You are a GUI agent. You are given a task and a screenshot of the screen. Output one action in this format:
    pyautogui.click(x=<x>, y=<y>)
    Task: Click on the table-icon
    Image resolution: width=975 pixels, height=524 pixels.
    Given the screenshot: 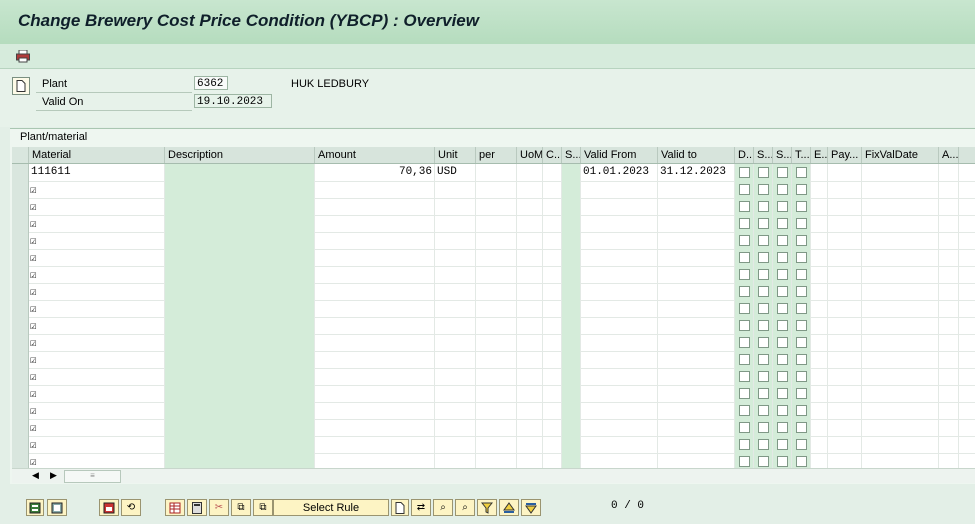 What is the action you would take?
    pyautogui.click(x=175, y=507)
    